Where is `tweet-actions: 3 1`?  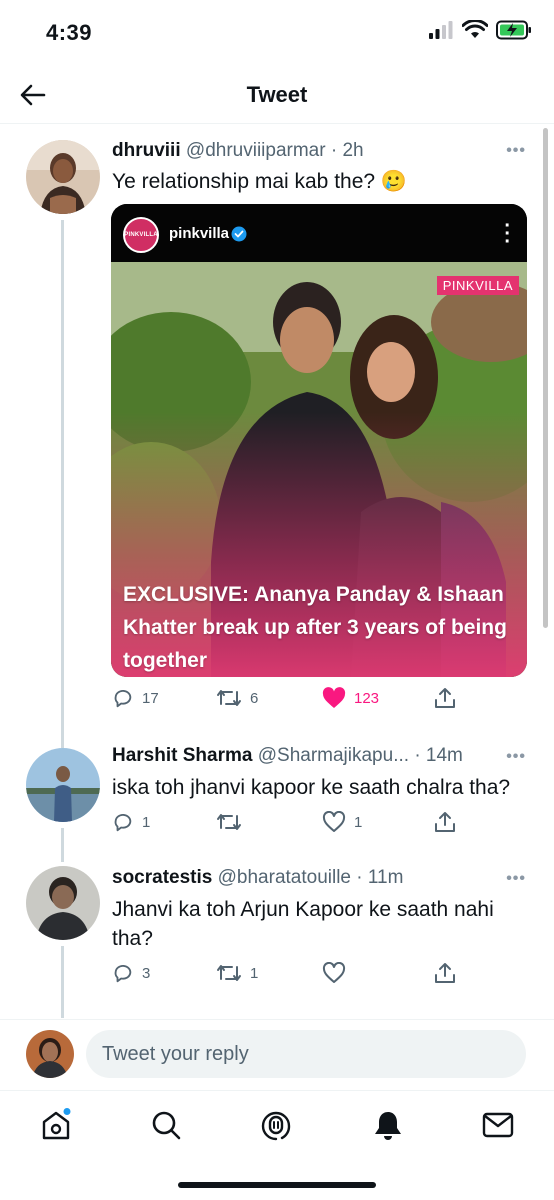 tweet-actions: 3 1 is located at coordinates (284, 973).